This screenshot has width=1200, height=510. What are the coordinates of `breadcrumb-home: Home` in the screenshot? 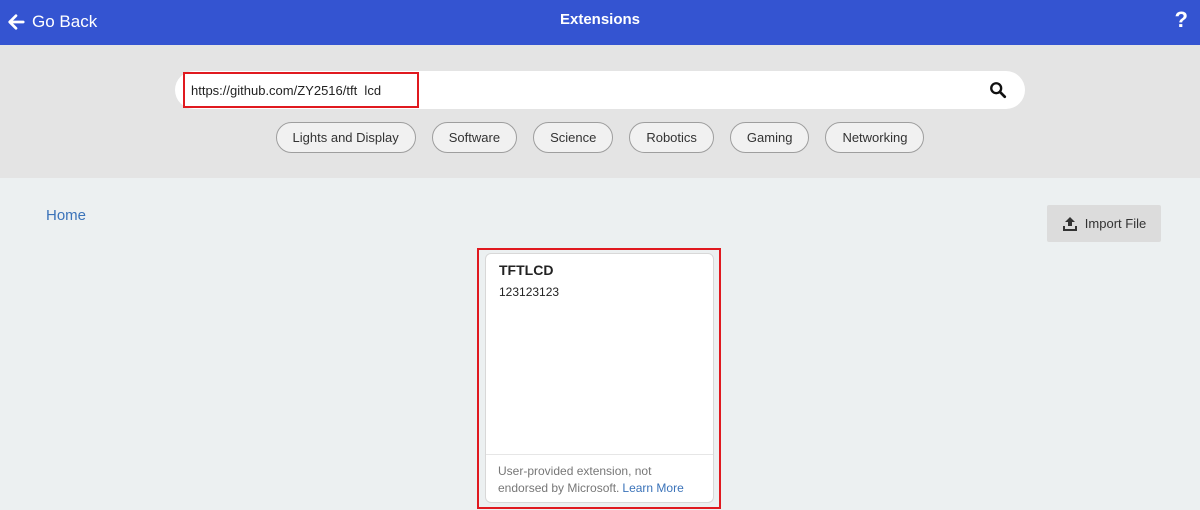 It's located at (66, 215).